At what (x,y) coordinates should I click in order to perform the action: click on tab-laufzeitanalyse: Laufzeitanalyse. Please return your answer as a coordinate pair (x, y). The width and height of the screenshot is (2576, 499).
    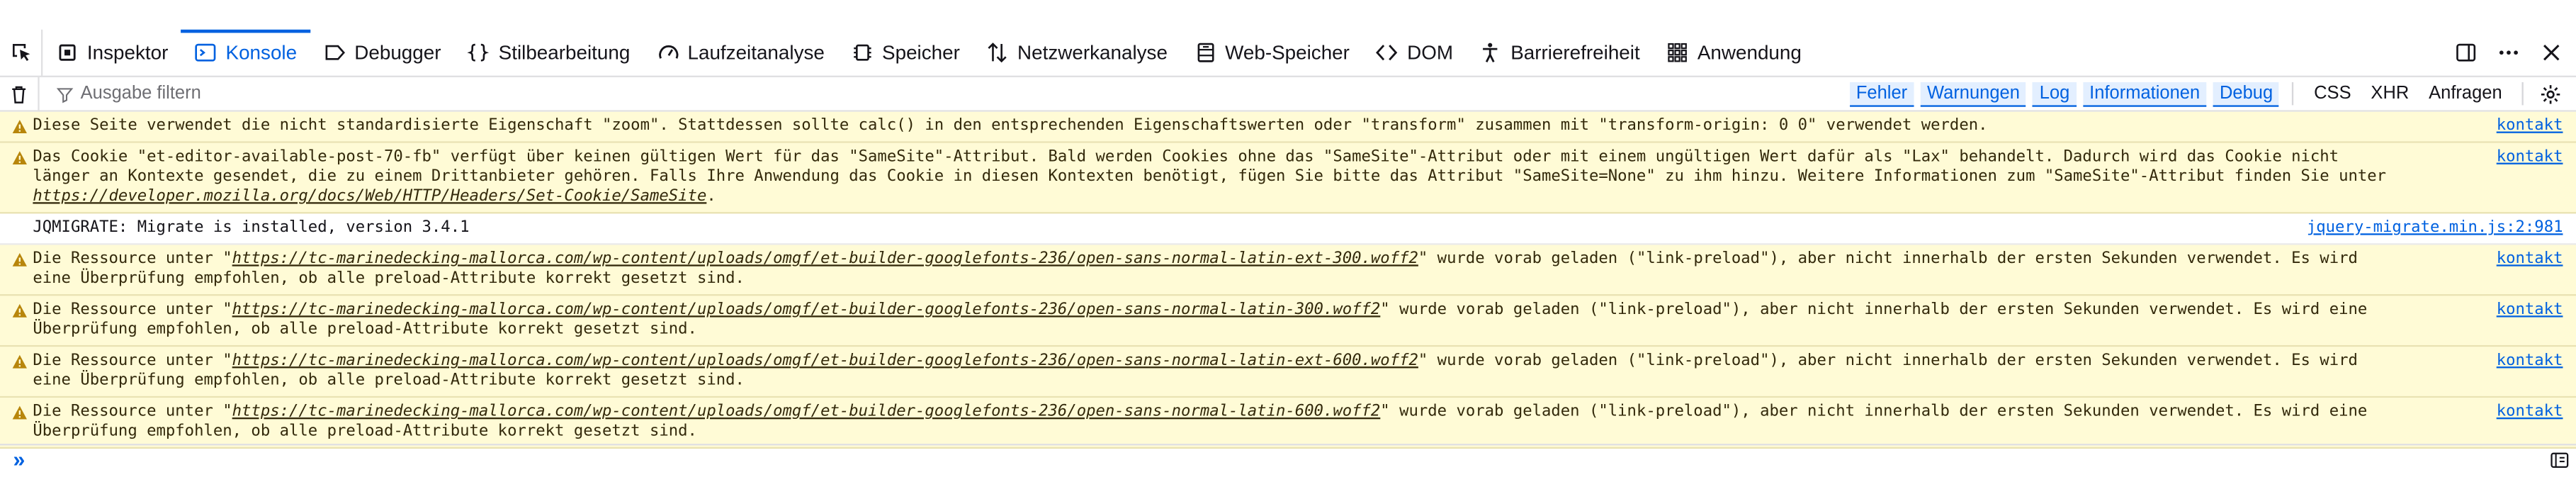
    Looking at the image, I should click on (740, 53).